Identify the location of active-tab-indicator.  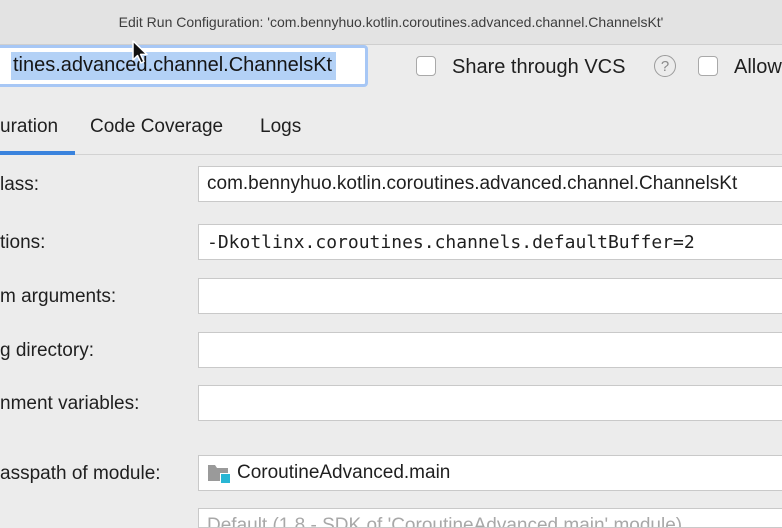
(37, 153).